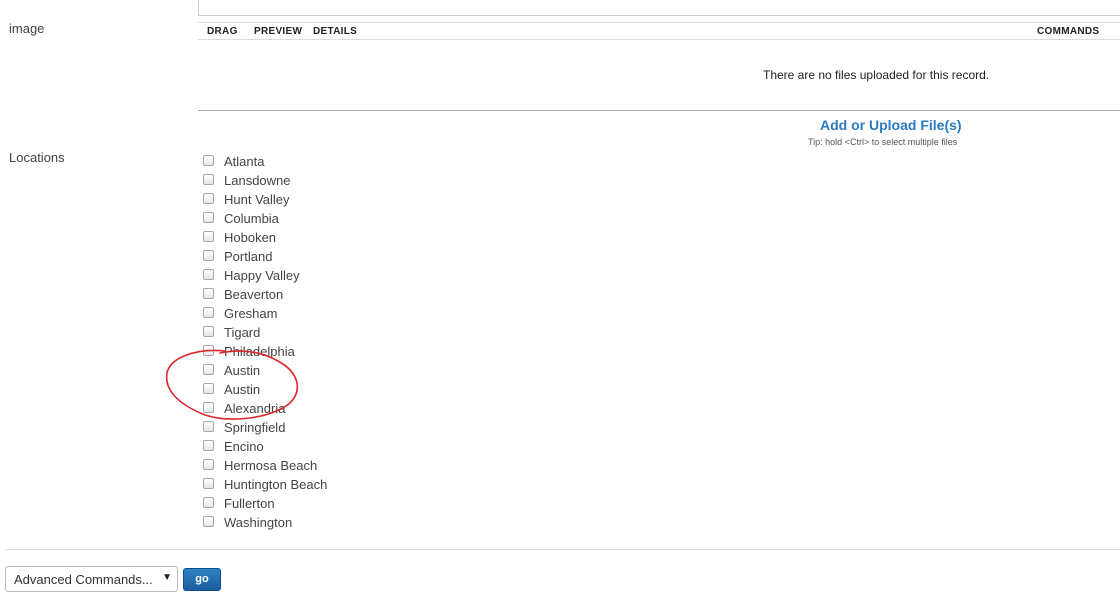 This screenshot has height=598, width=1120. Describe the element at coordinates (242, 332) in the screenshot. I see `location-label: Tigard` at that location.